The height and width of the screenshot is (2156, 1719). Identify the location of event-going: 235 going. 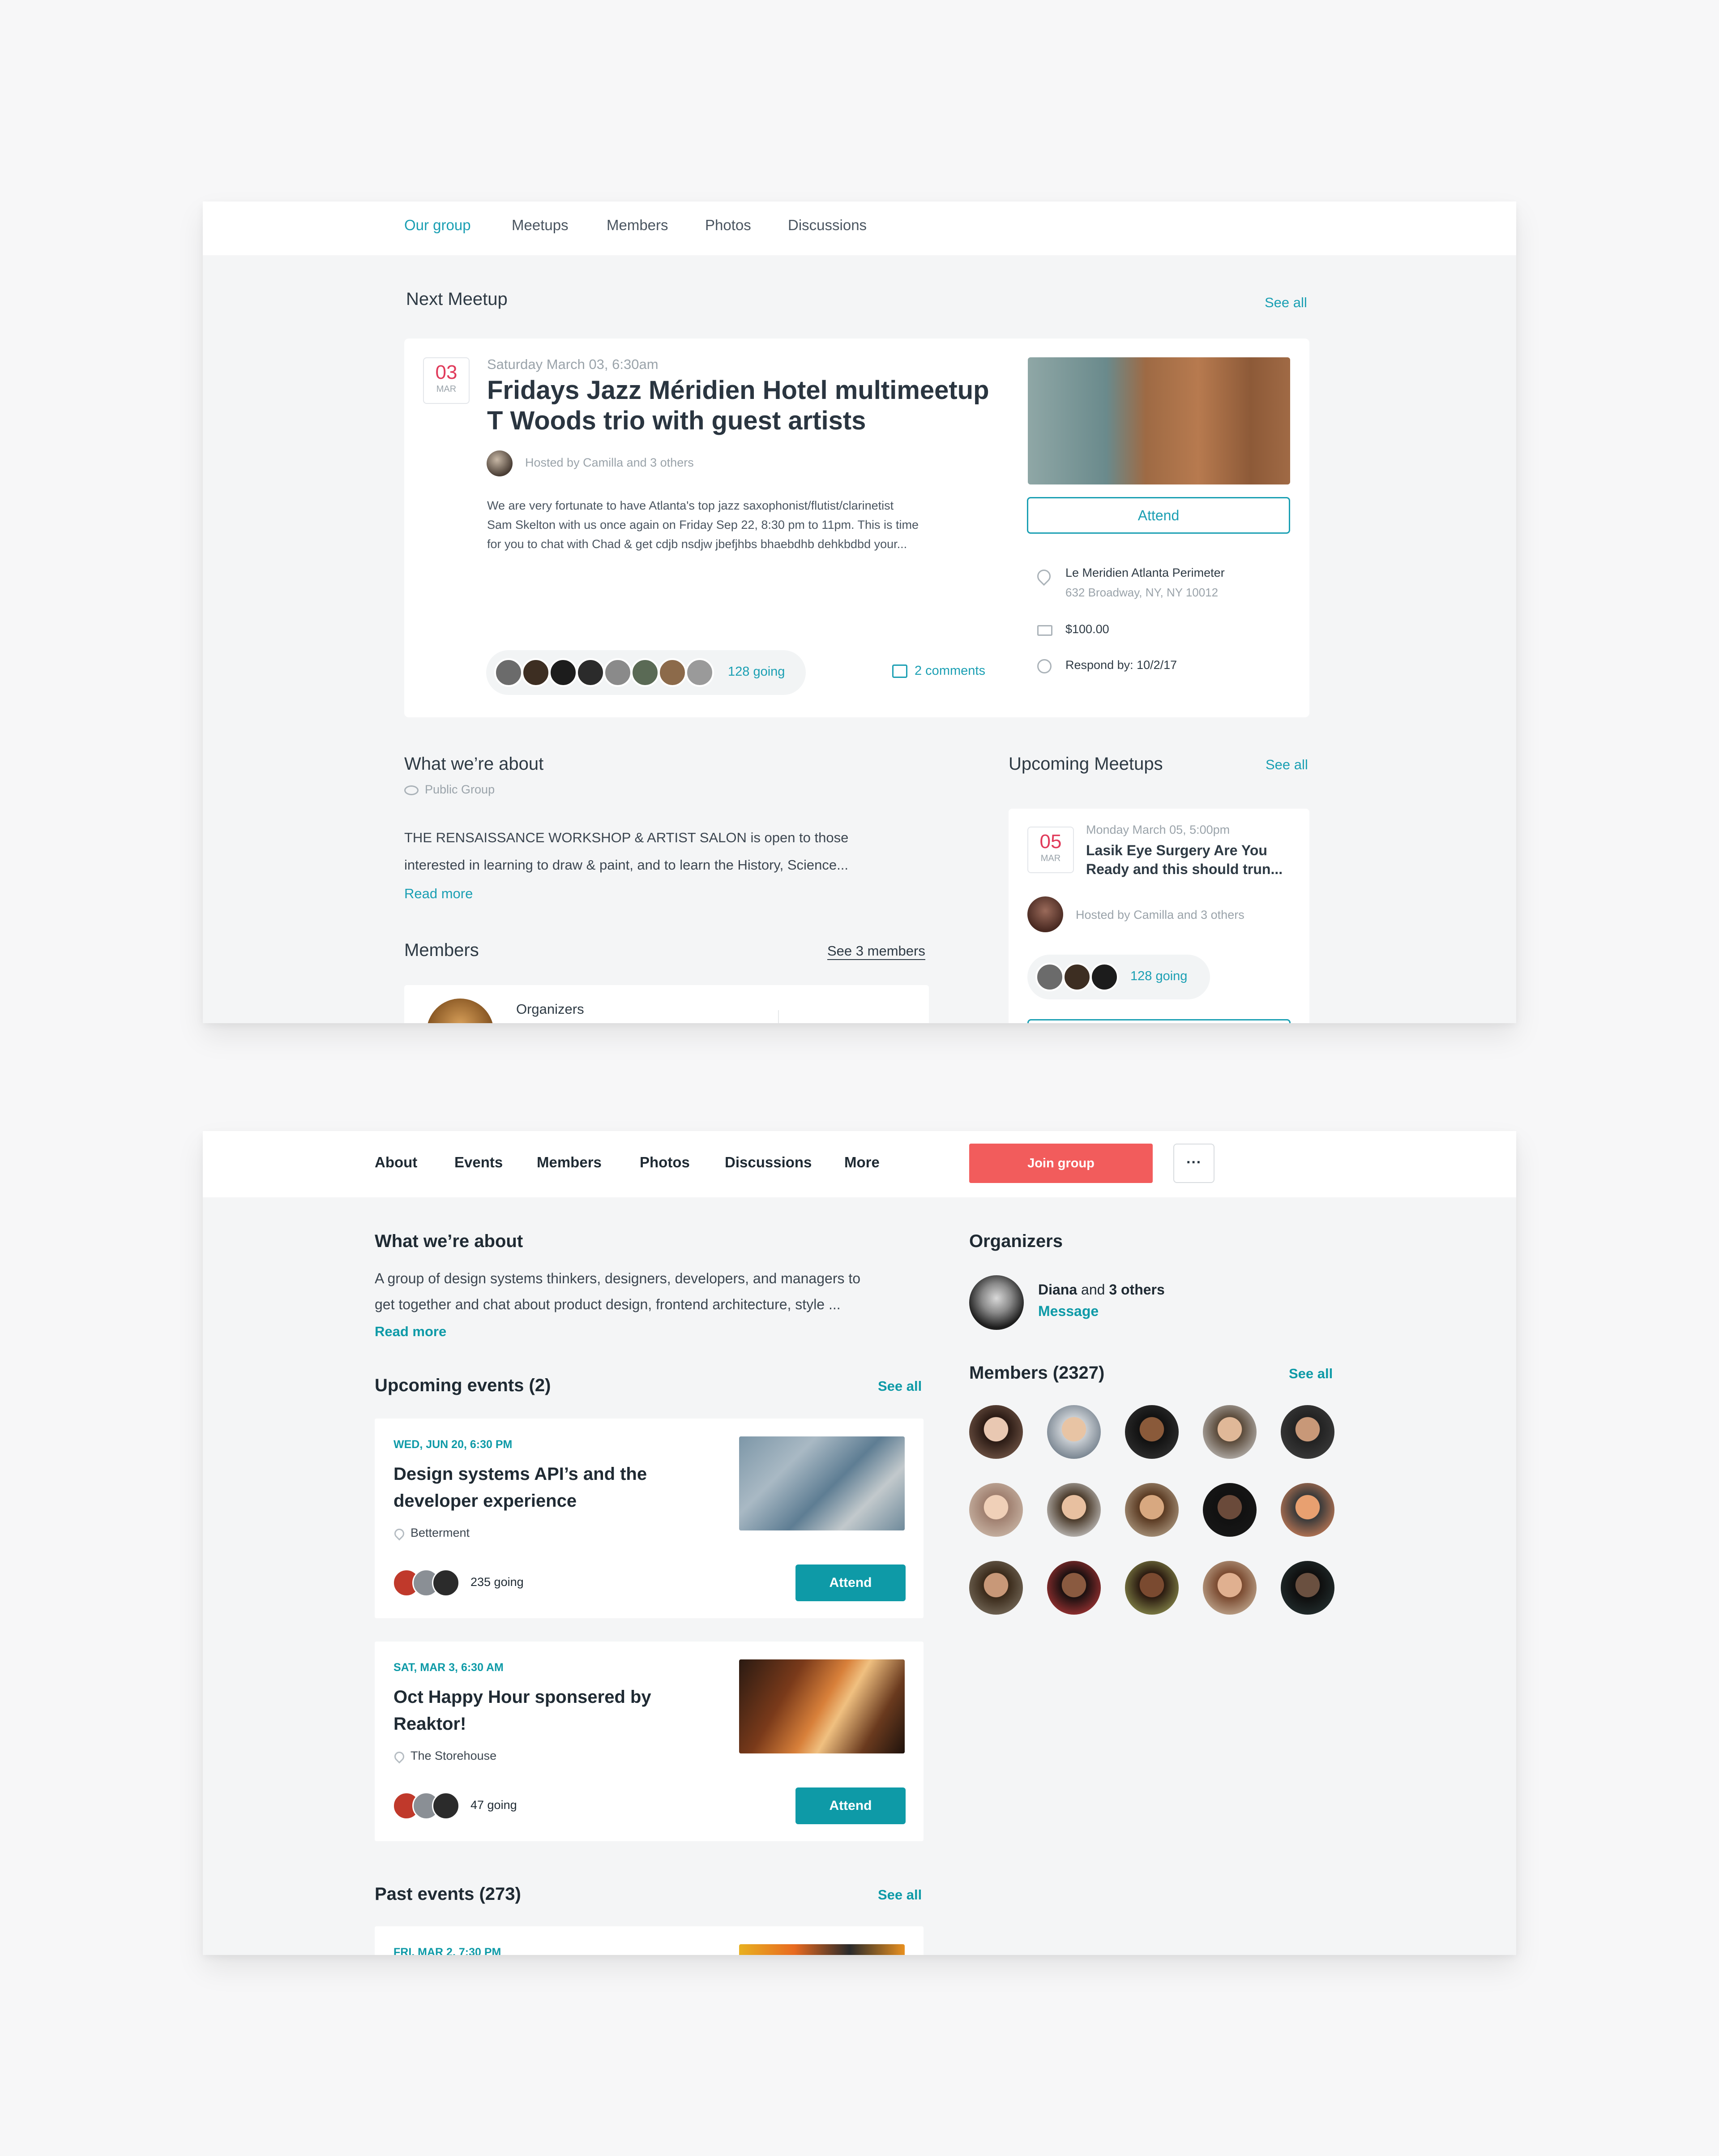
(497, 1582).